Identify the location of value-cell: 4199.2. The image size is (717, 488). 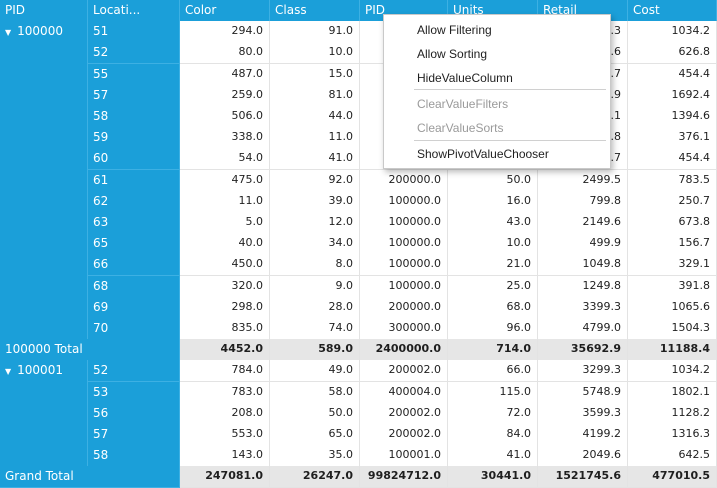
(583, 435).